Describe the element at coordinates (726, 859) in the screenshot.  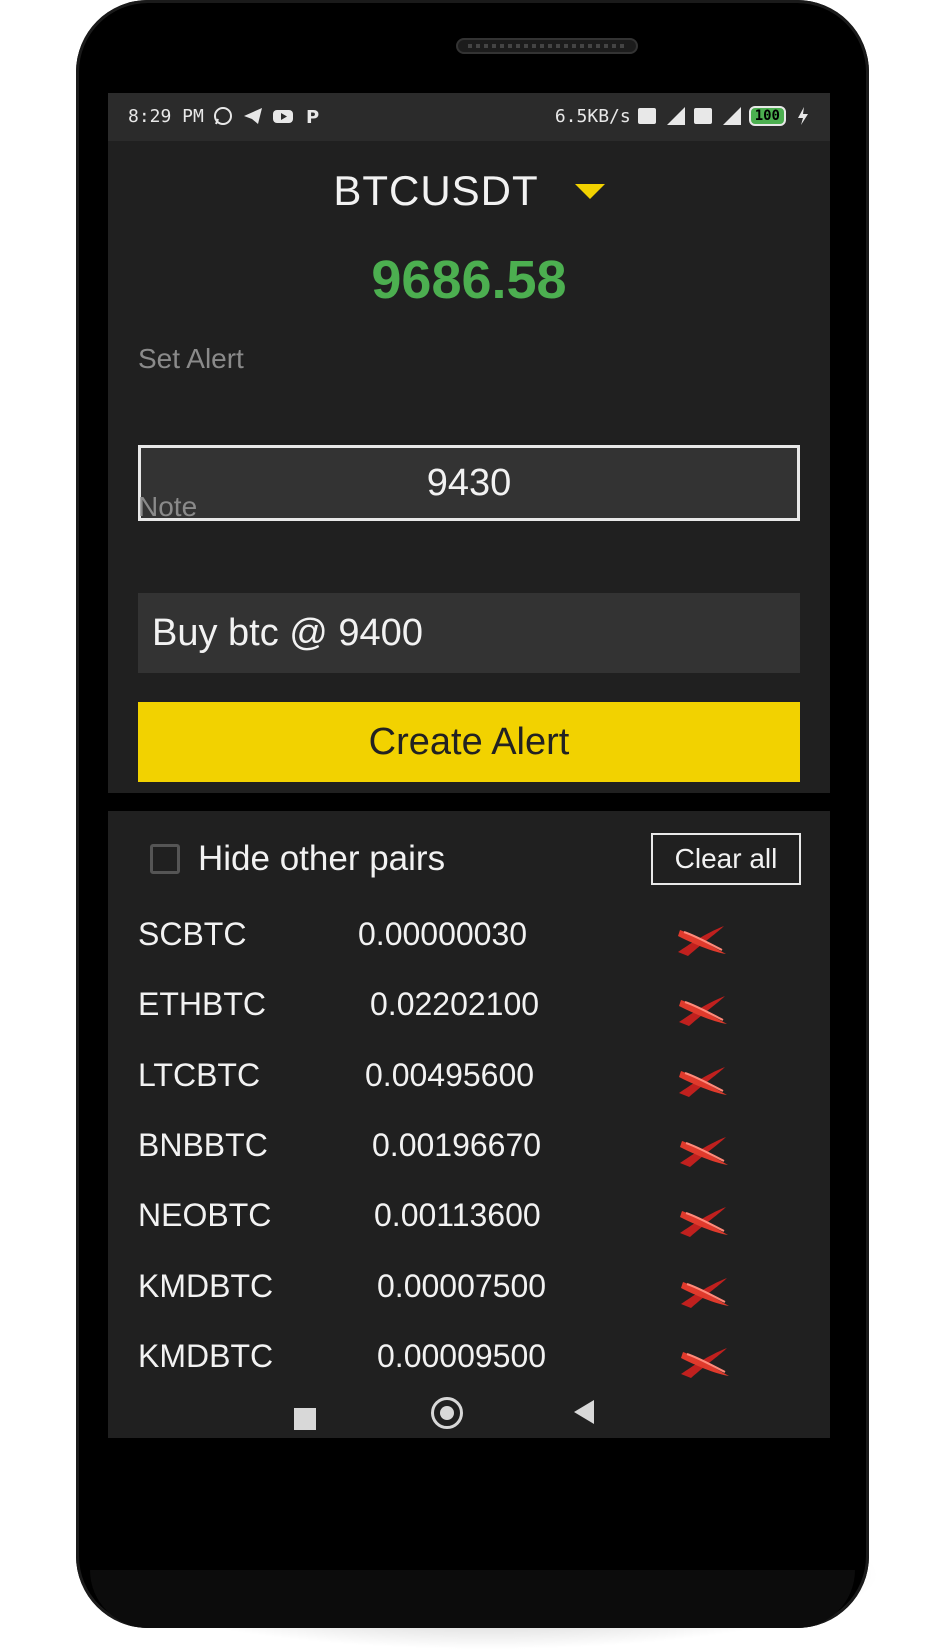
I see `clear-all-button: Clear all` at that location.